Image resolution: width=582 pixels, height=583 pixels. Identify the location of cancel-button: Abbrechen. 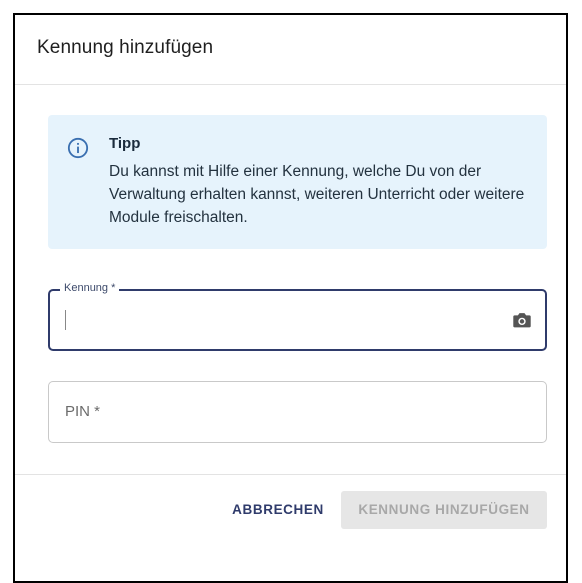
(278, 510).